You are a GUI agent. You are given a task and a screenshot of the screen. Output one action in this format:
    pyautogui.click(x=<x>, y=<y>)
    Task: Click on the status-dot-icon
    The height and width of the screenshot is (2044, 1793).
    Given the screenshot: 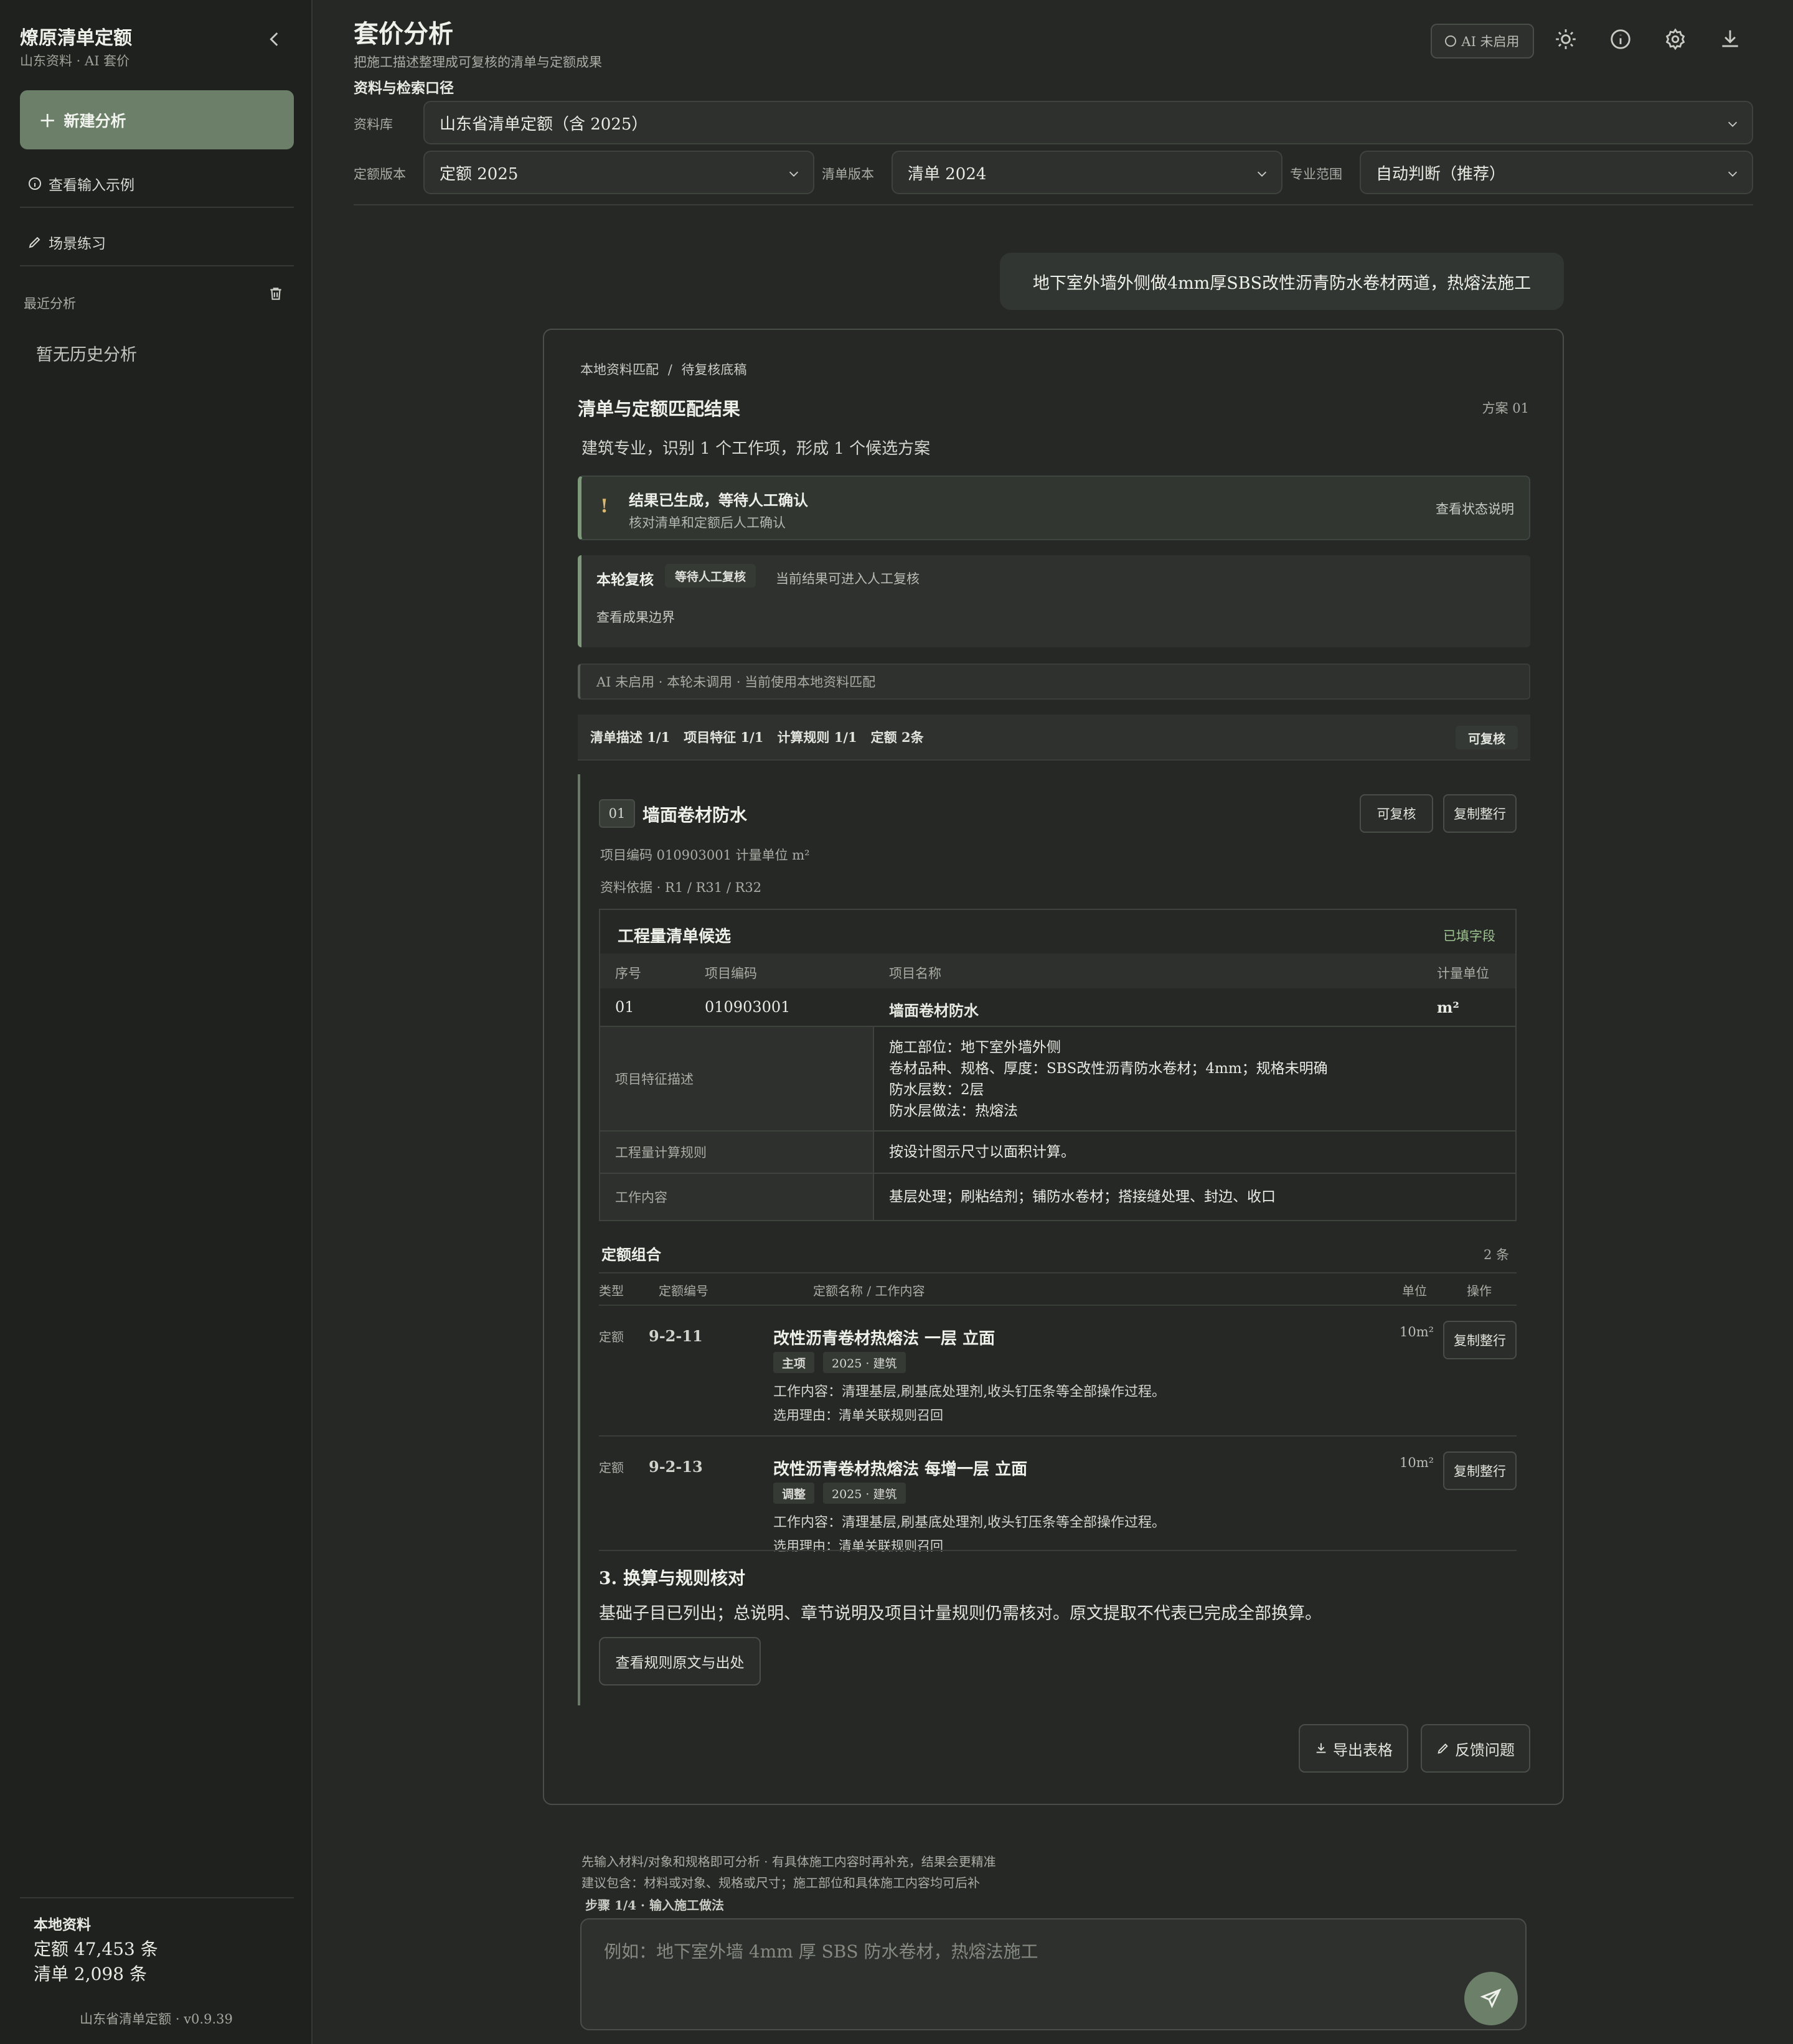 What is the action you would take?
    pyautogui.click(x=1451, y=41)
    